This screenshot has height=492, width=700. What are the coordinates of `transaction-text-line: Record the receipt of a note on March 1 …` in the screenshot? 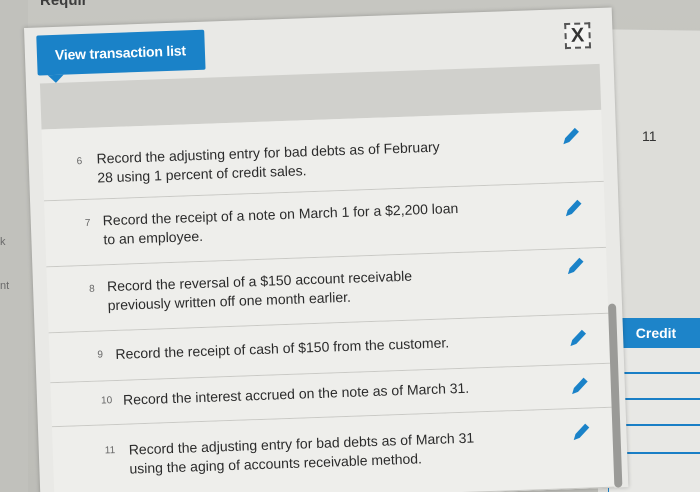 It's located at (280, 214).